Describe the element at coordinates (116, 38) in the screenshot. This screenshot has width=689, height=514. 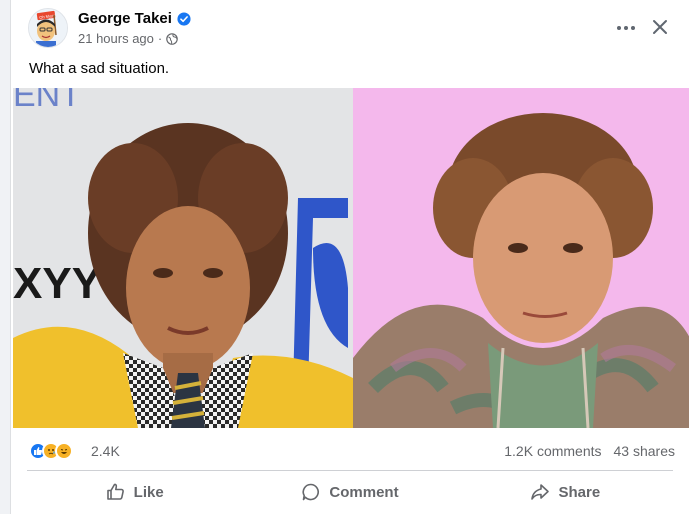
I see `post-timestamp: 21 hours ago` at that location.